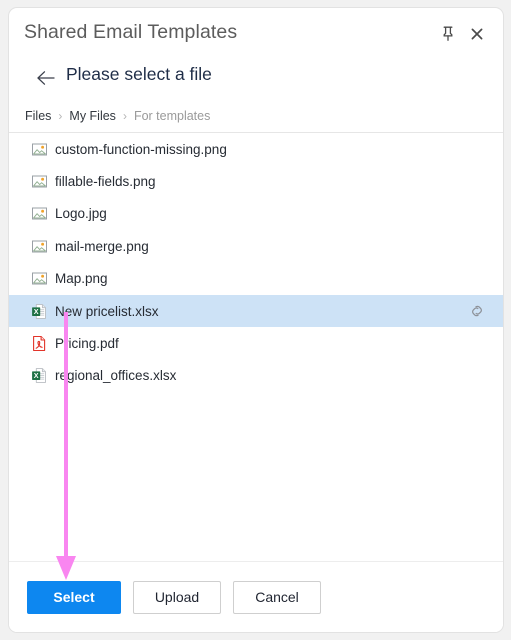 The height and width of the screenshot is (640, 511). I want to click on file-row: Pricing.pdf, so click(256, 343).